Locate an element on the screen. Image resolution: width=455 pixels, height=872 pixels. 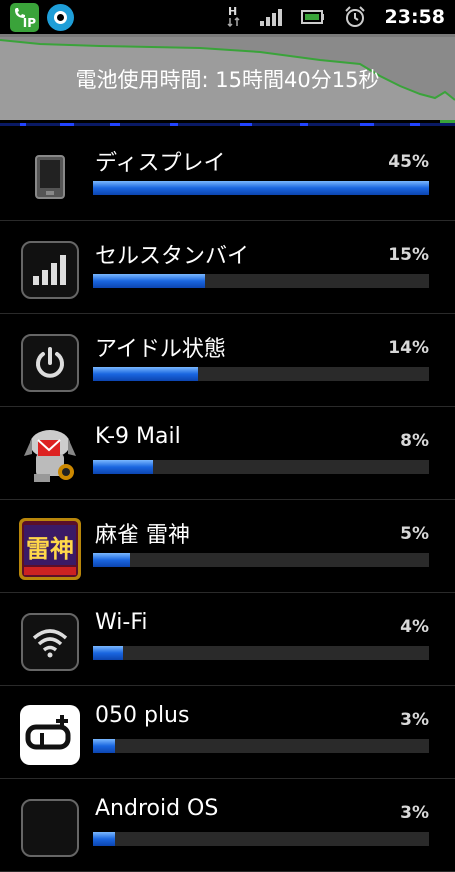
android-os-icon is located at coordinates (50, 828).